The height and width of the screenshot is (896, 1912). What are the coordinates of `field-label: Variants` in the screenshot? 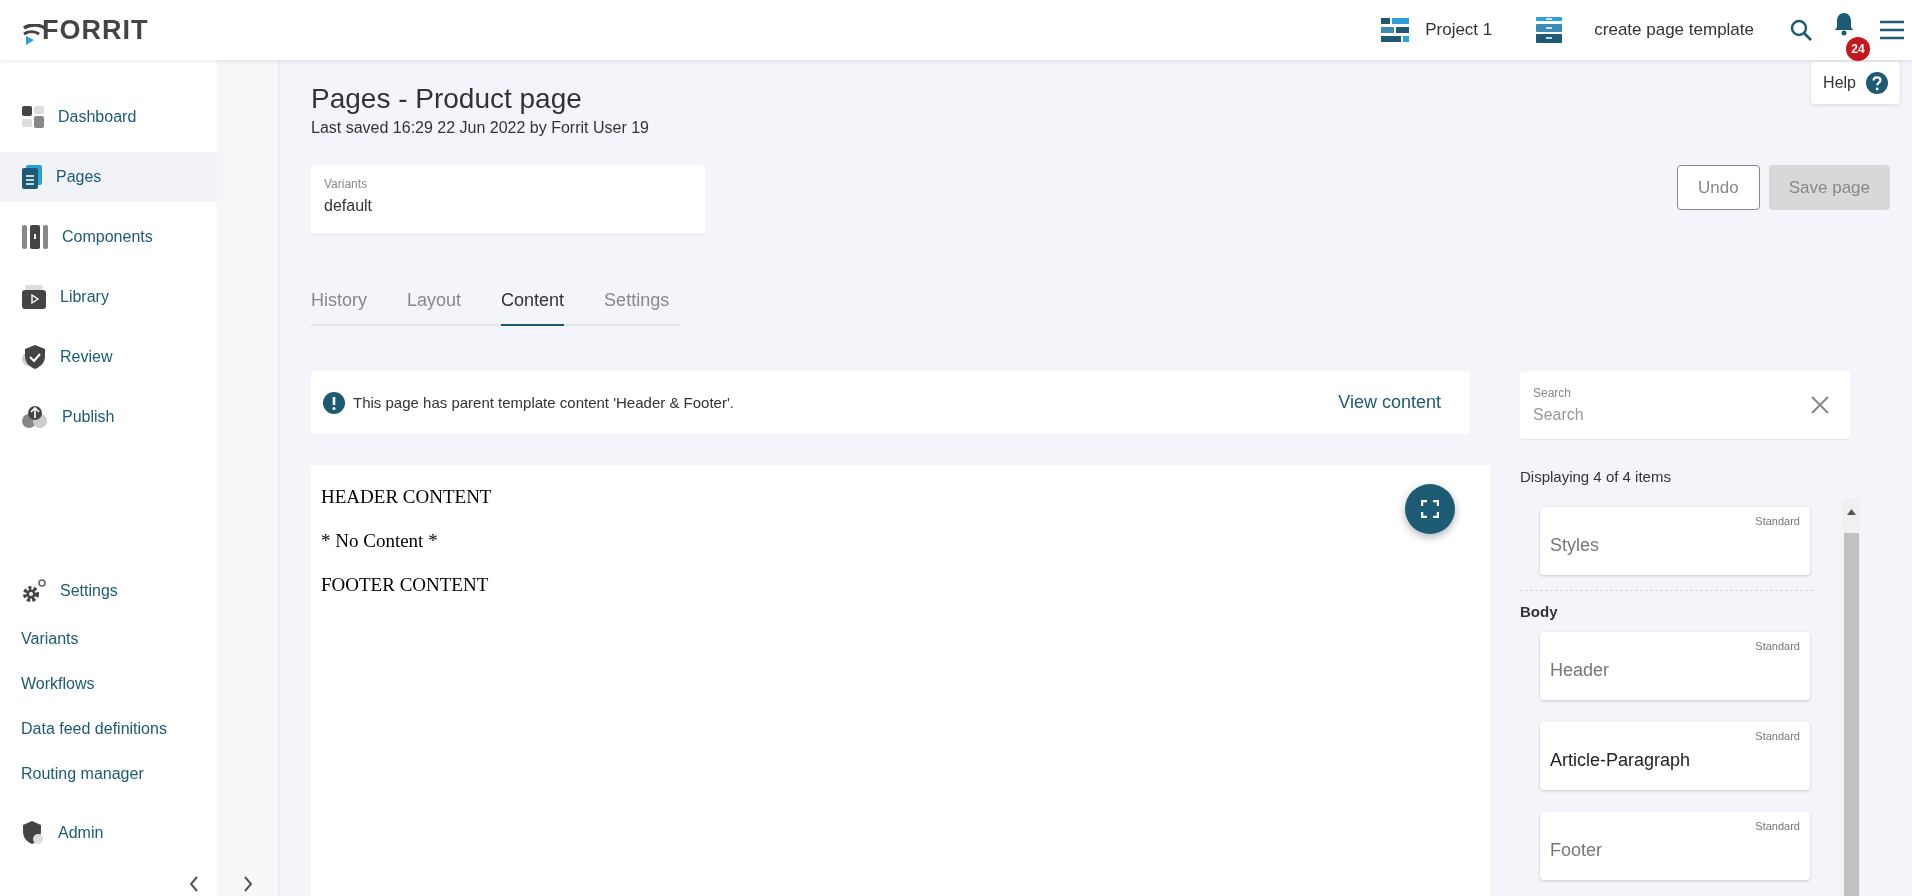 It's located at (346, 184).